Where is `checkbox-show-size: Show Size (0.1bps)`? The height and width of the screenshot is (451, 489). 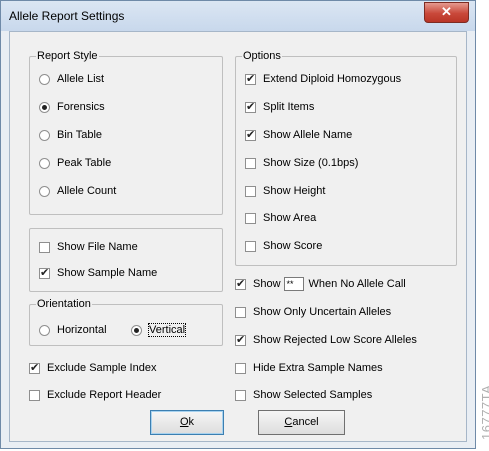 checkbox-show-size: Show Size (0.1bps) is located at coordinates (301, 163).